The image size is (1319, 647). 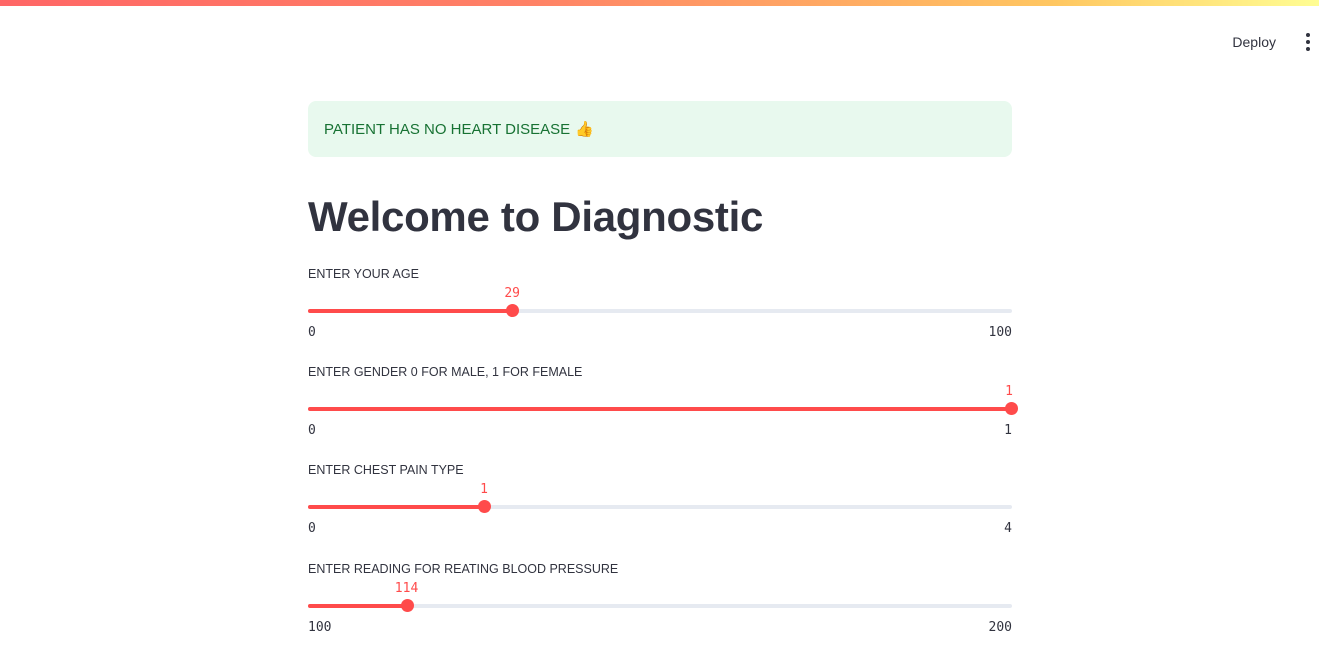 I want to click on slider-value: 114, so click(x=406, y=588).